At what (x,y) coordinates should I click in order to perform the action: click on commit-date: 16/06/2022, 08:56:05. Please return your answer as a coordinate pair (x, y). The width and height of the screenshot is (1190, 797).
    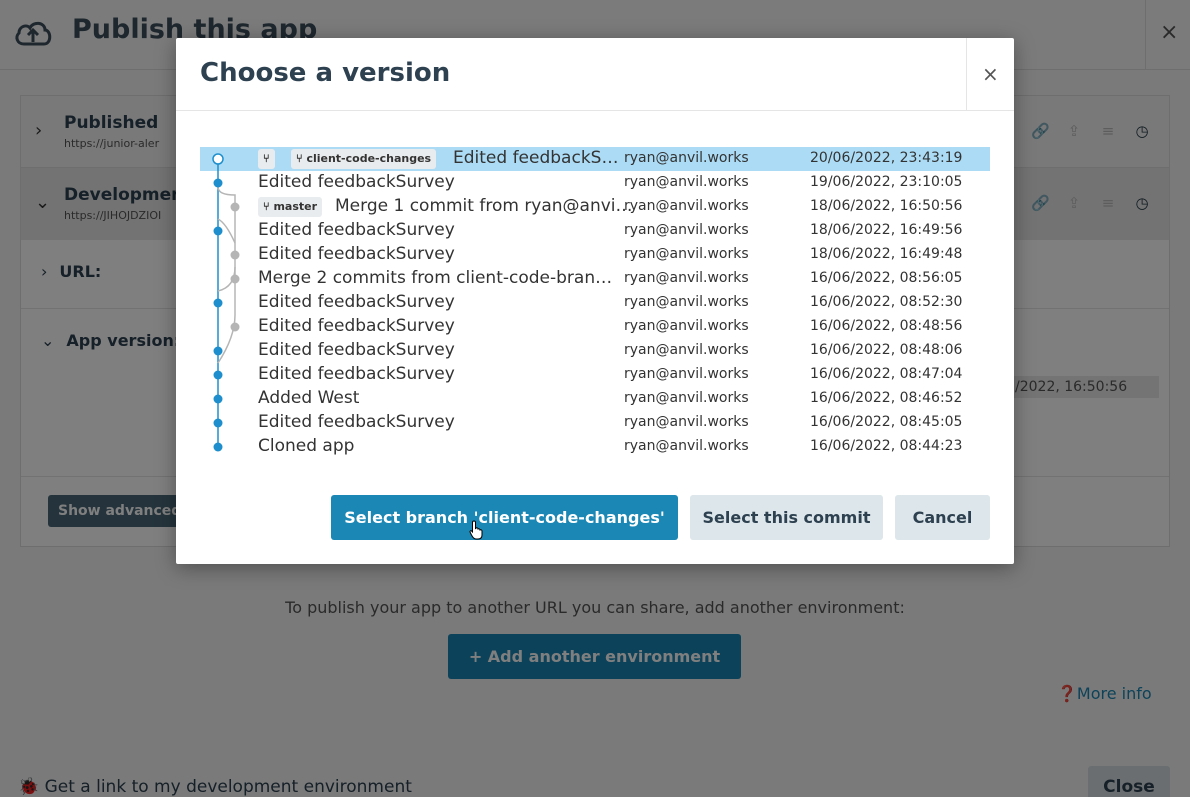
    Looking at the image, I should click on (886, 278).